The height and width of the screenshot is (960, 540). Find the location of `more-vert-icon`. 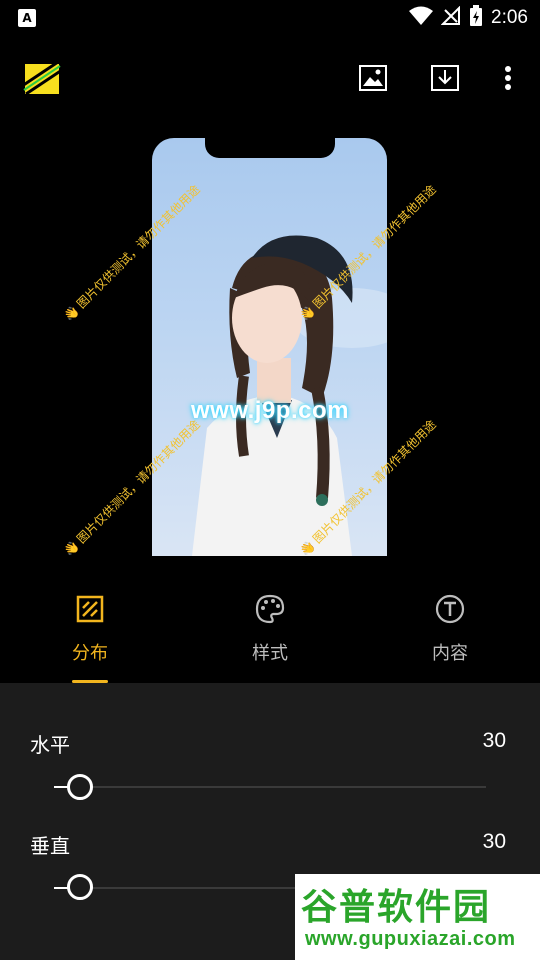

more-vert-icon is located at coordinates (508, 78).